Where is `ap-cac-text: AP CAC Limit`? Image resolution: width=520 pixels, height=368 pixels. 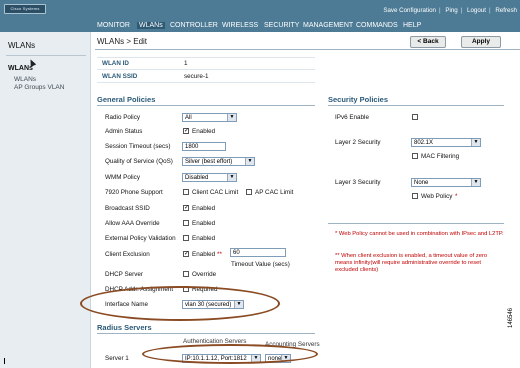 ap-cac-text: AP CAC Limit is located at coordinates (274, 192).